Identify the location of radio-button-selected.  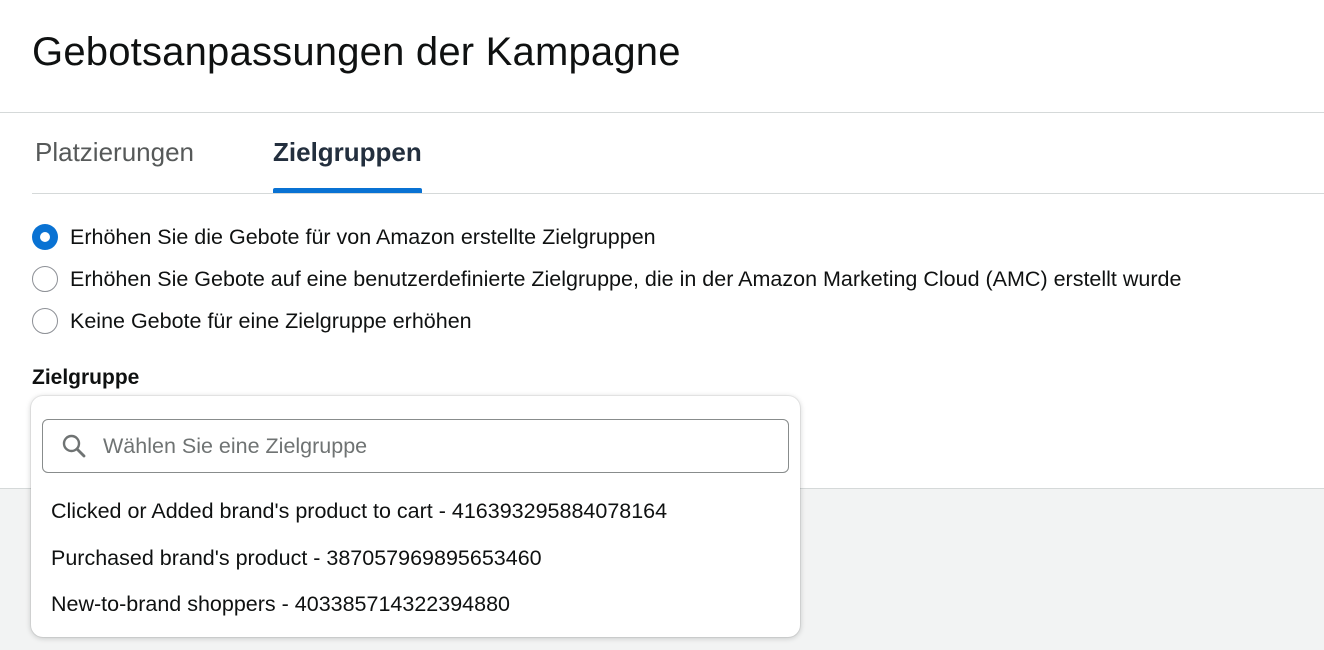
(45, 237).